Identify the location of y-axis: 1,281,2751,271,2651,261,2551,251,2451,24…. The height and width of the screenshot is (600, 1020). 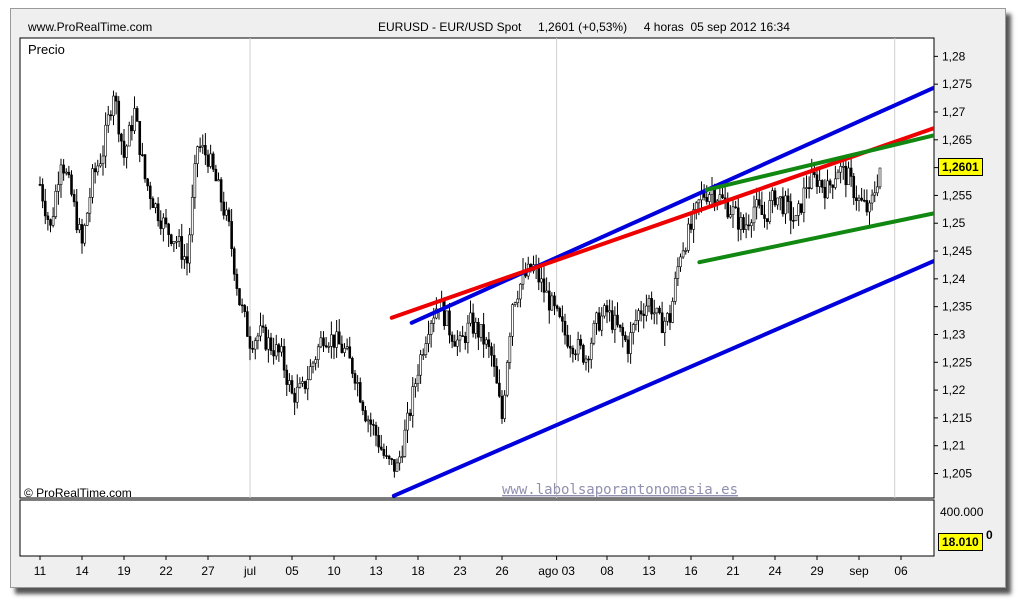
(953, 265).